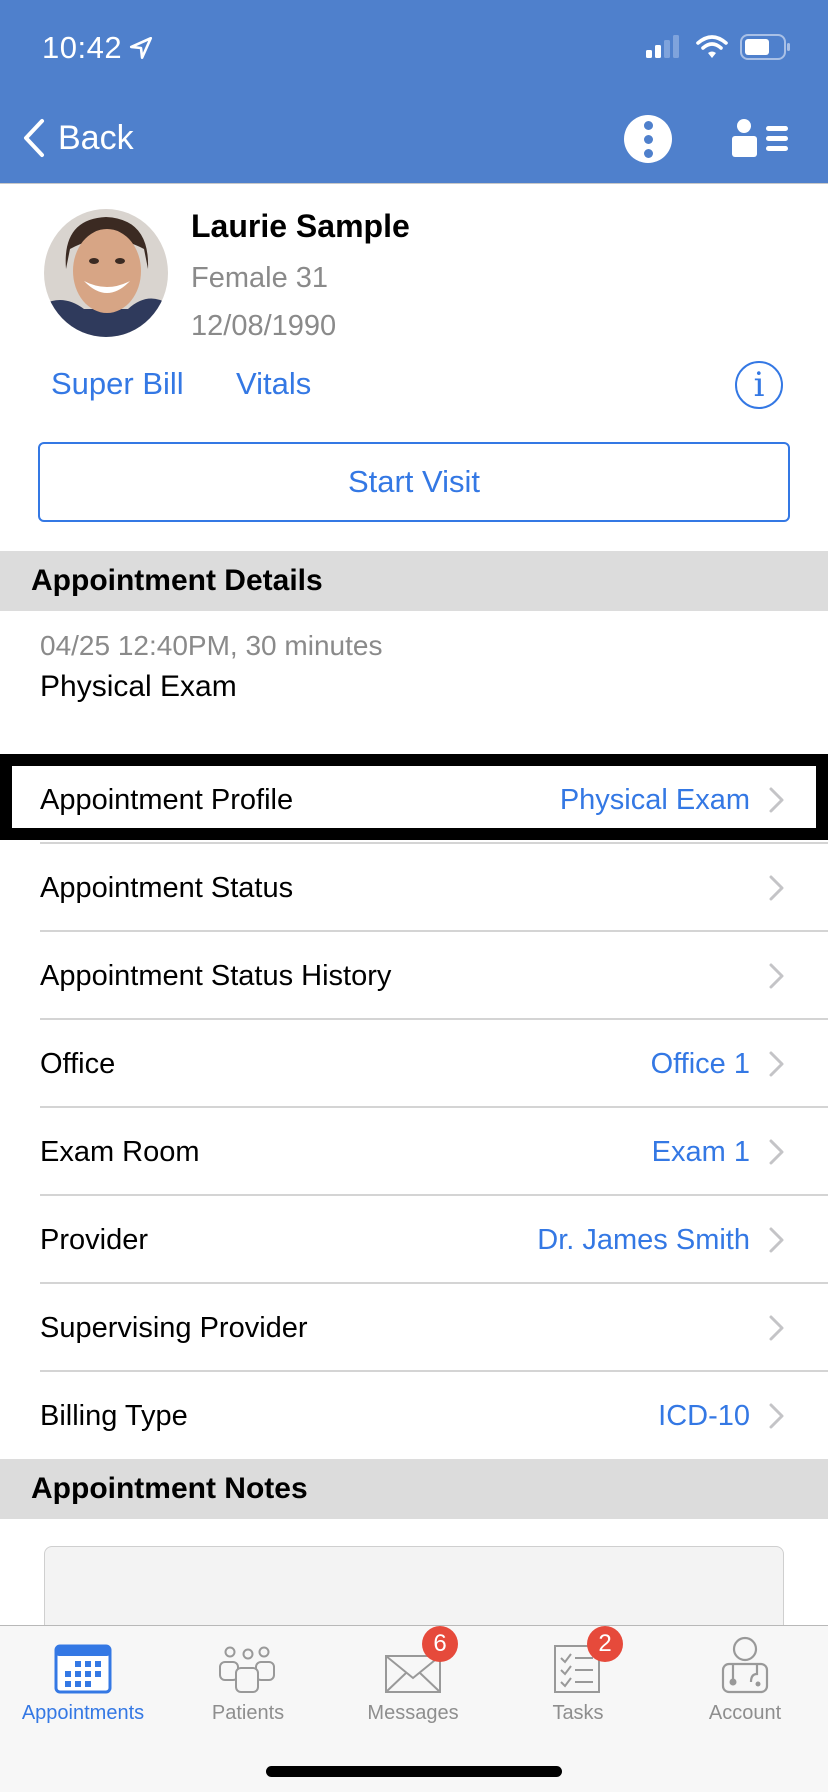  Describe the element at coordinates (654, 799) in the screenshot. I see `row-value: Physical Exam` at that location.